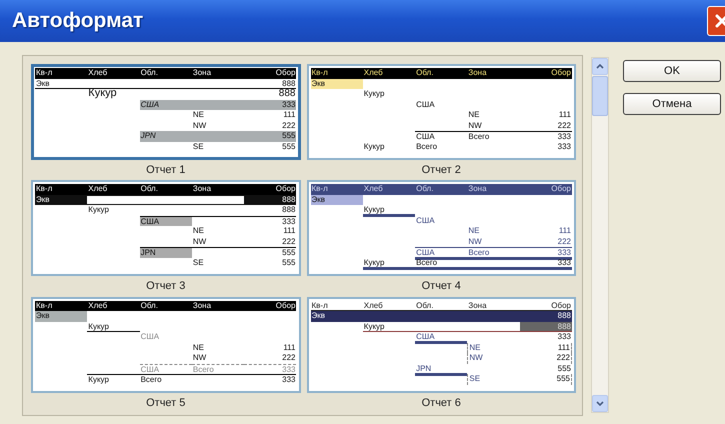 The image size is (725, 424). Describe the element at coordinates (600, 96) in the screenshot. I see `scroll-thumb` at that location.